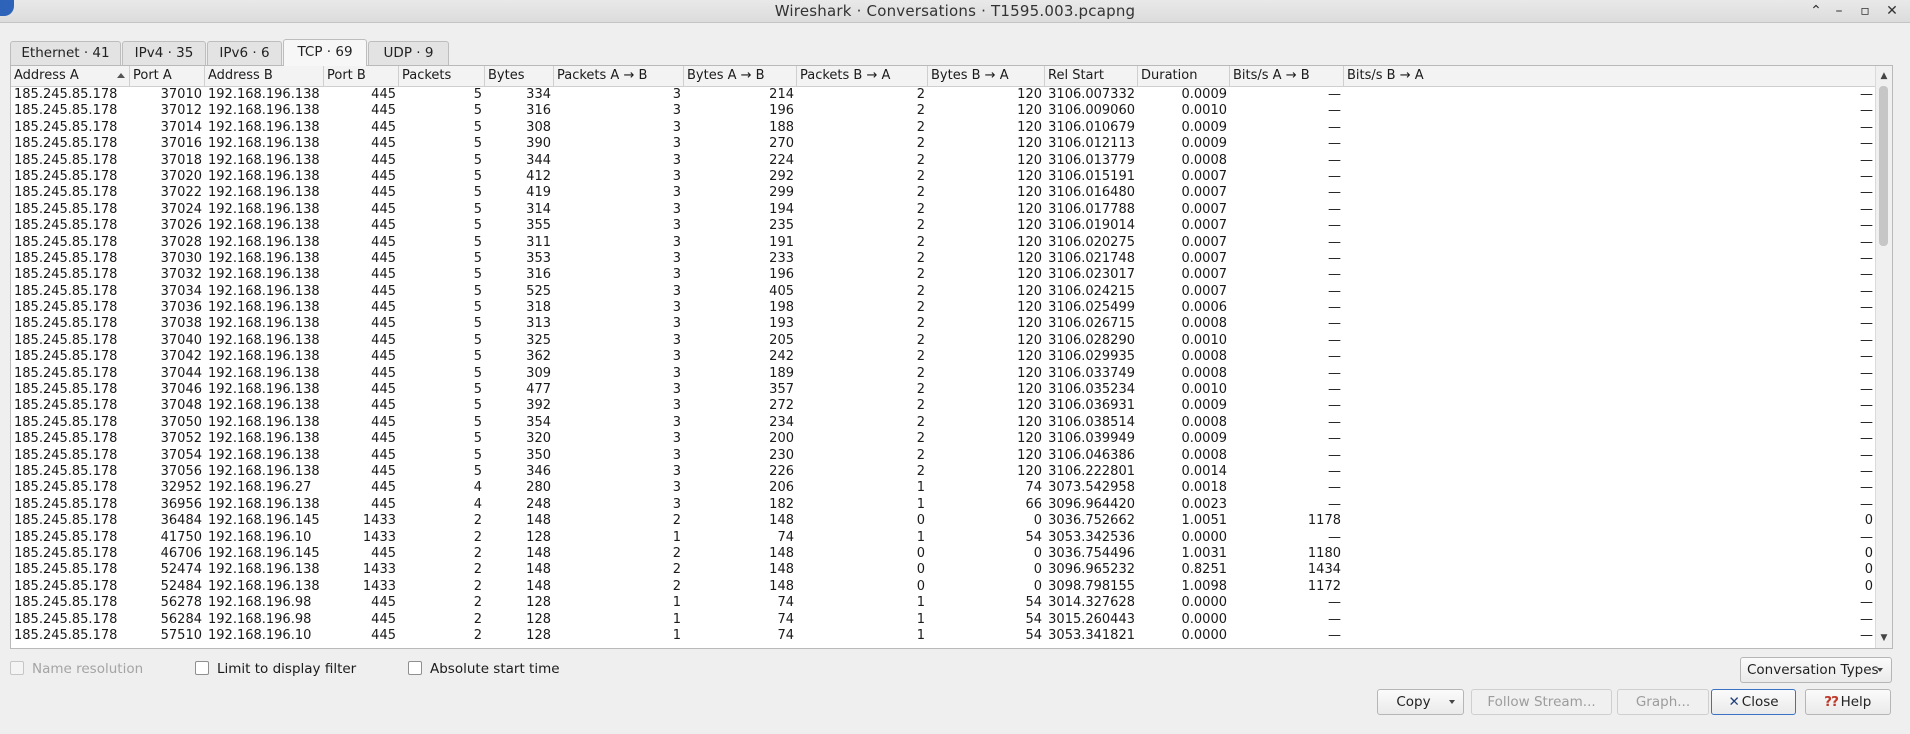 This screenshot has height=734, width=1910. What do you see at coordinates (1839, 11) in the screenshot?
I see `minimize-window-icon: –` at bounding box center [1839, 11].